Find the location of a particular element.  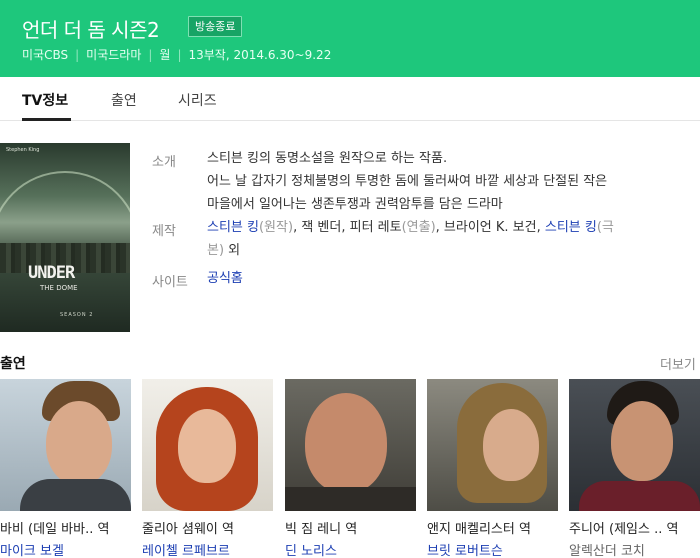

poster-image: Stephen King UNDER THE DOME SEASON 2 is located at coordinates (65, 237).